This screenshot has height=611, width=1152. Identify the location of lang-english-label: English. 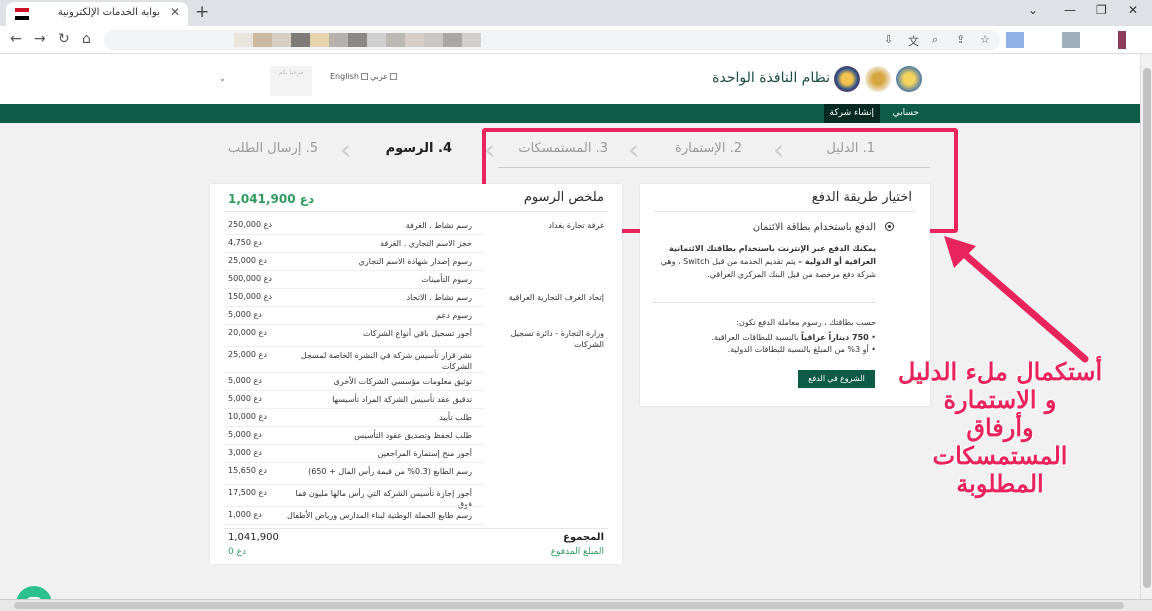
(344, 76).